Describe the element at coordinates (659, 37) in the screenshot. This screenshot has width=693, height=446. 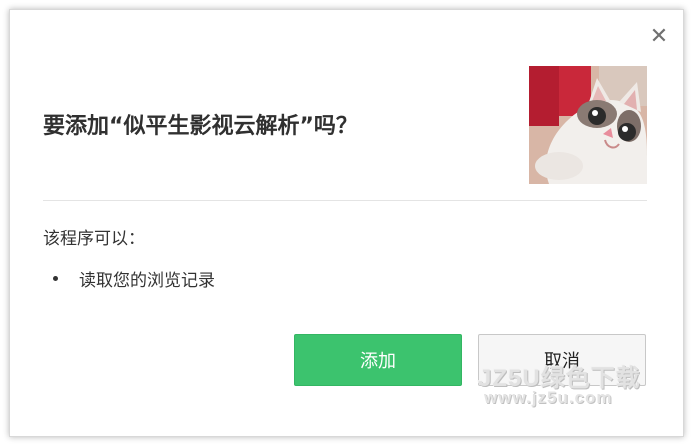
I see `close-icon: ✕` at that location.